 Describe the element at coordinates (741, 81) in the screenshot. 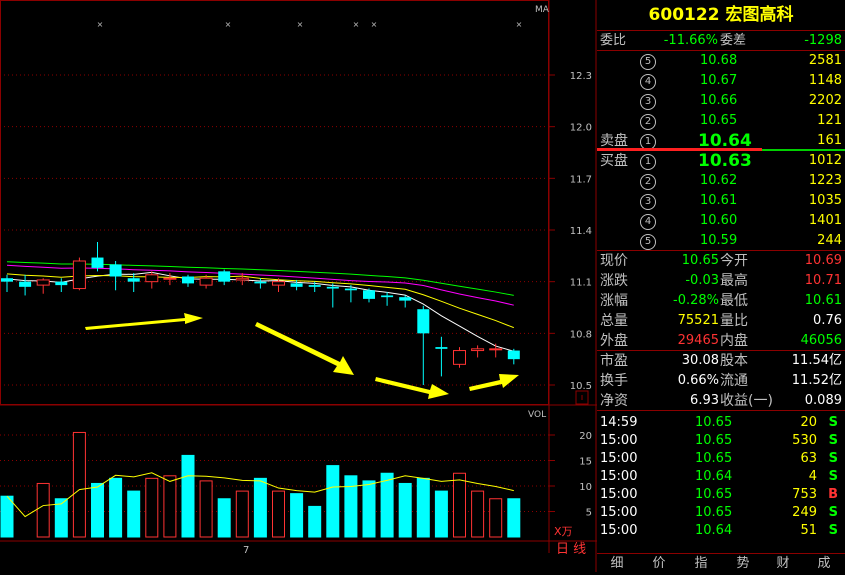

I see `ask-row: 4 10.67 1148` at that location.